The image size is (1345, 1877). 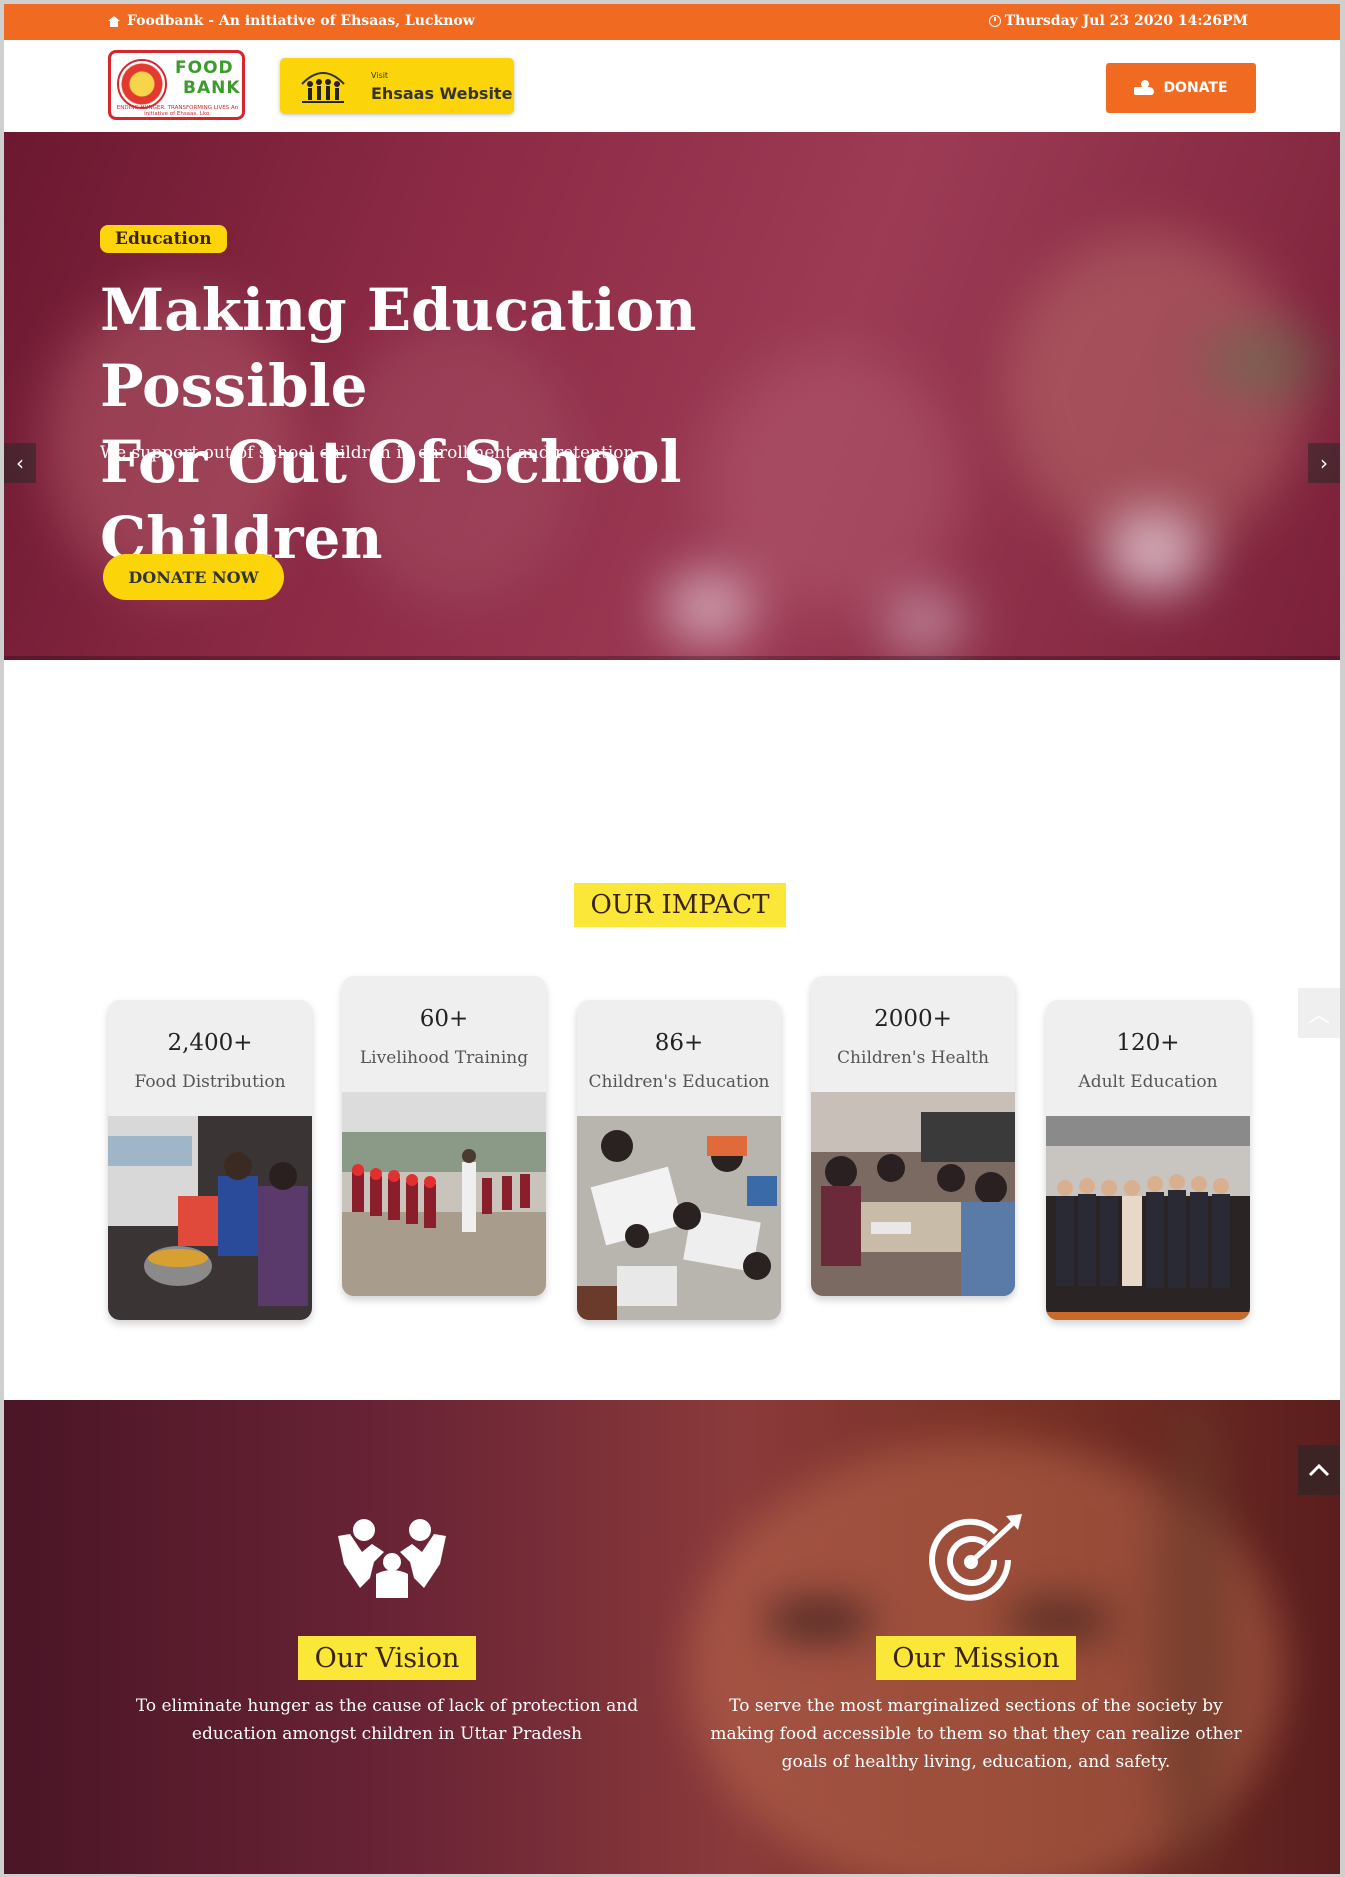 What do you see at coordinates (1145, 88) in the screenshot?
I see `hand-heart-icon` at bounding box center [1145, 88].